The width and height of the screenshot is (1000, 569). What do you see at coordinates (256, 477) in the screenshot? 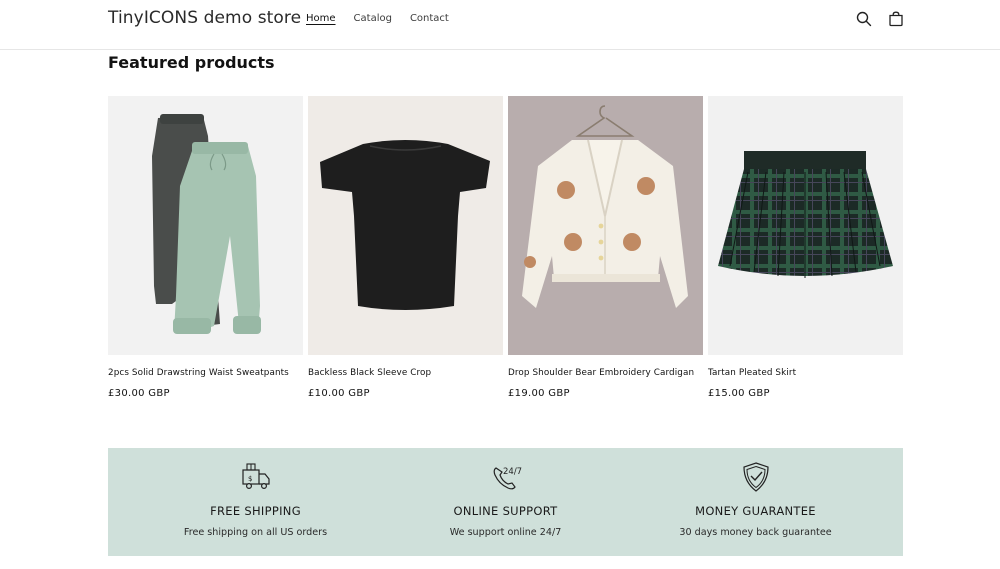
I see `shipping-truck-icon: $` at bounding box center [256, 477].